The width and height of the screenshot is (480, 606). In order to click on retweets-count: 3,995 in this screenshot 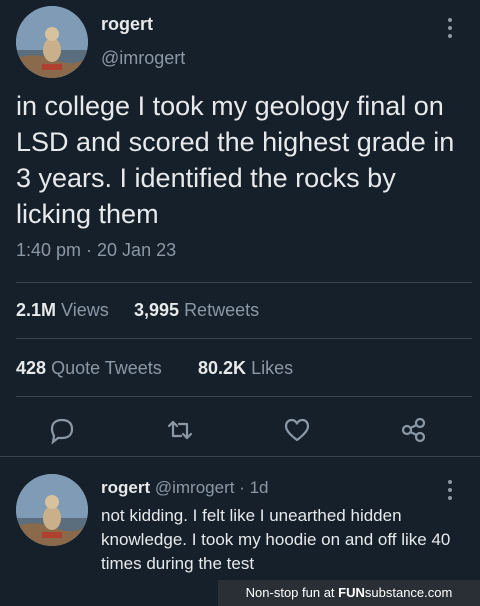, I will do `click(157, 310)`.